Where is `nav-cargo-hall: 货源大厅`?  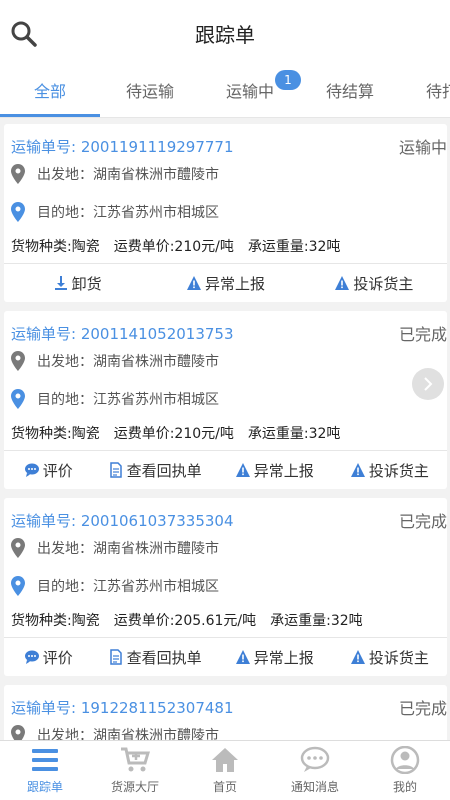 nav-cargo-hall: 货源大厅 is located at coordinates (135, 770).